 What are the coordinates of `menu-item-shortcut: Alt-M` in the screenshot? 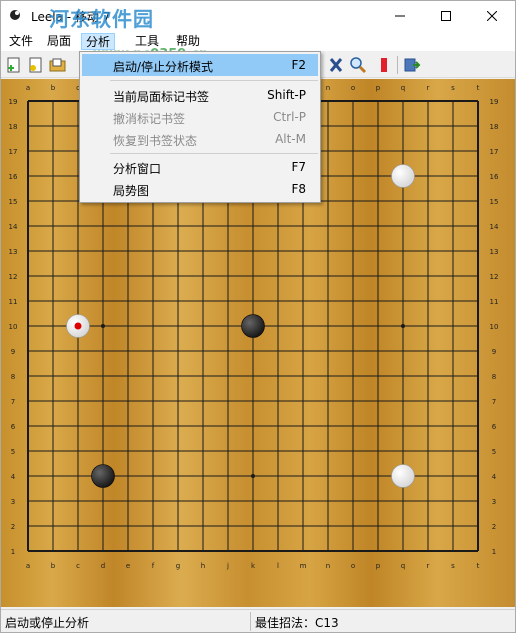 It's located at (290, 139).